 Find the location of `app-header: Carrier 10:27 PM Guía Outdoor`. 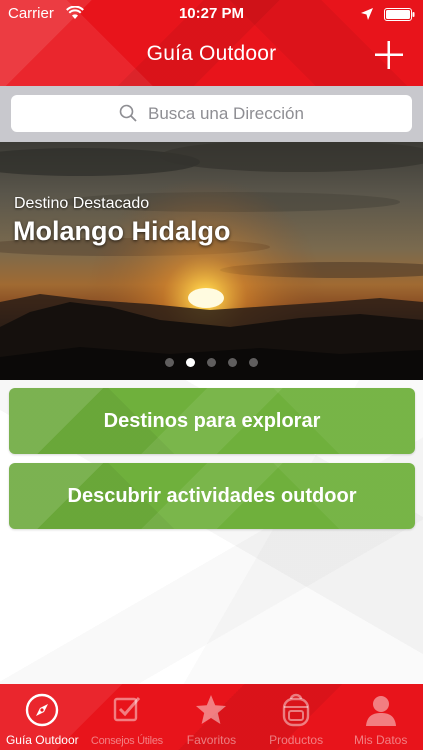

app-header: Carrier 10:27 PM Guía Outdoor is located at coordinates (211, 43).